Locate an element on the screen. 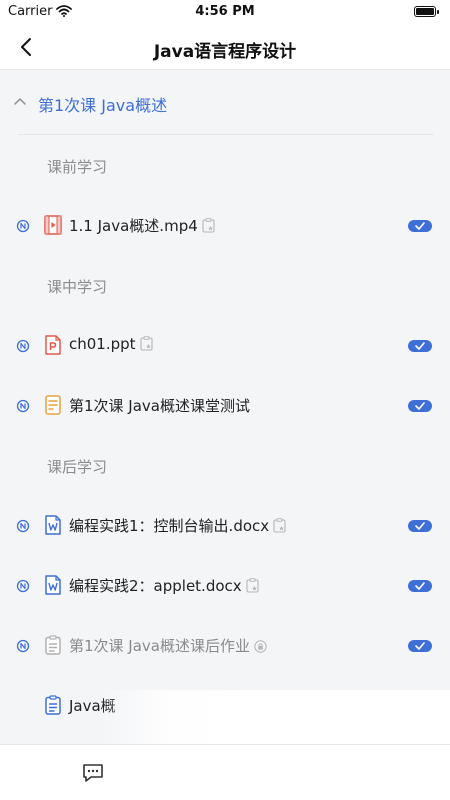  nav-bar: Java语言程序设计 is located at coordinates (225, 47).